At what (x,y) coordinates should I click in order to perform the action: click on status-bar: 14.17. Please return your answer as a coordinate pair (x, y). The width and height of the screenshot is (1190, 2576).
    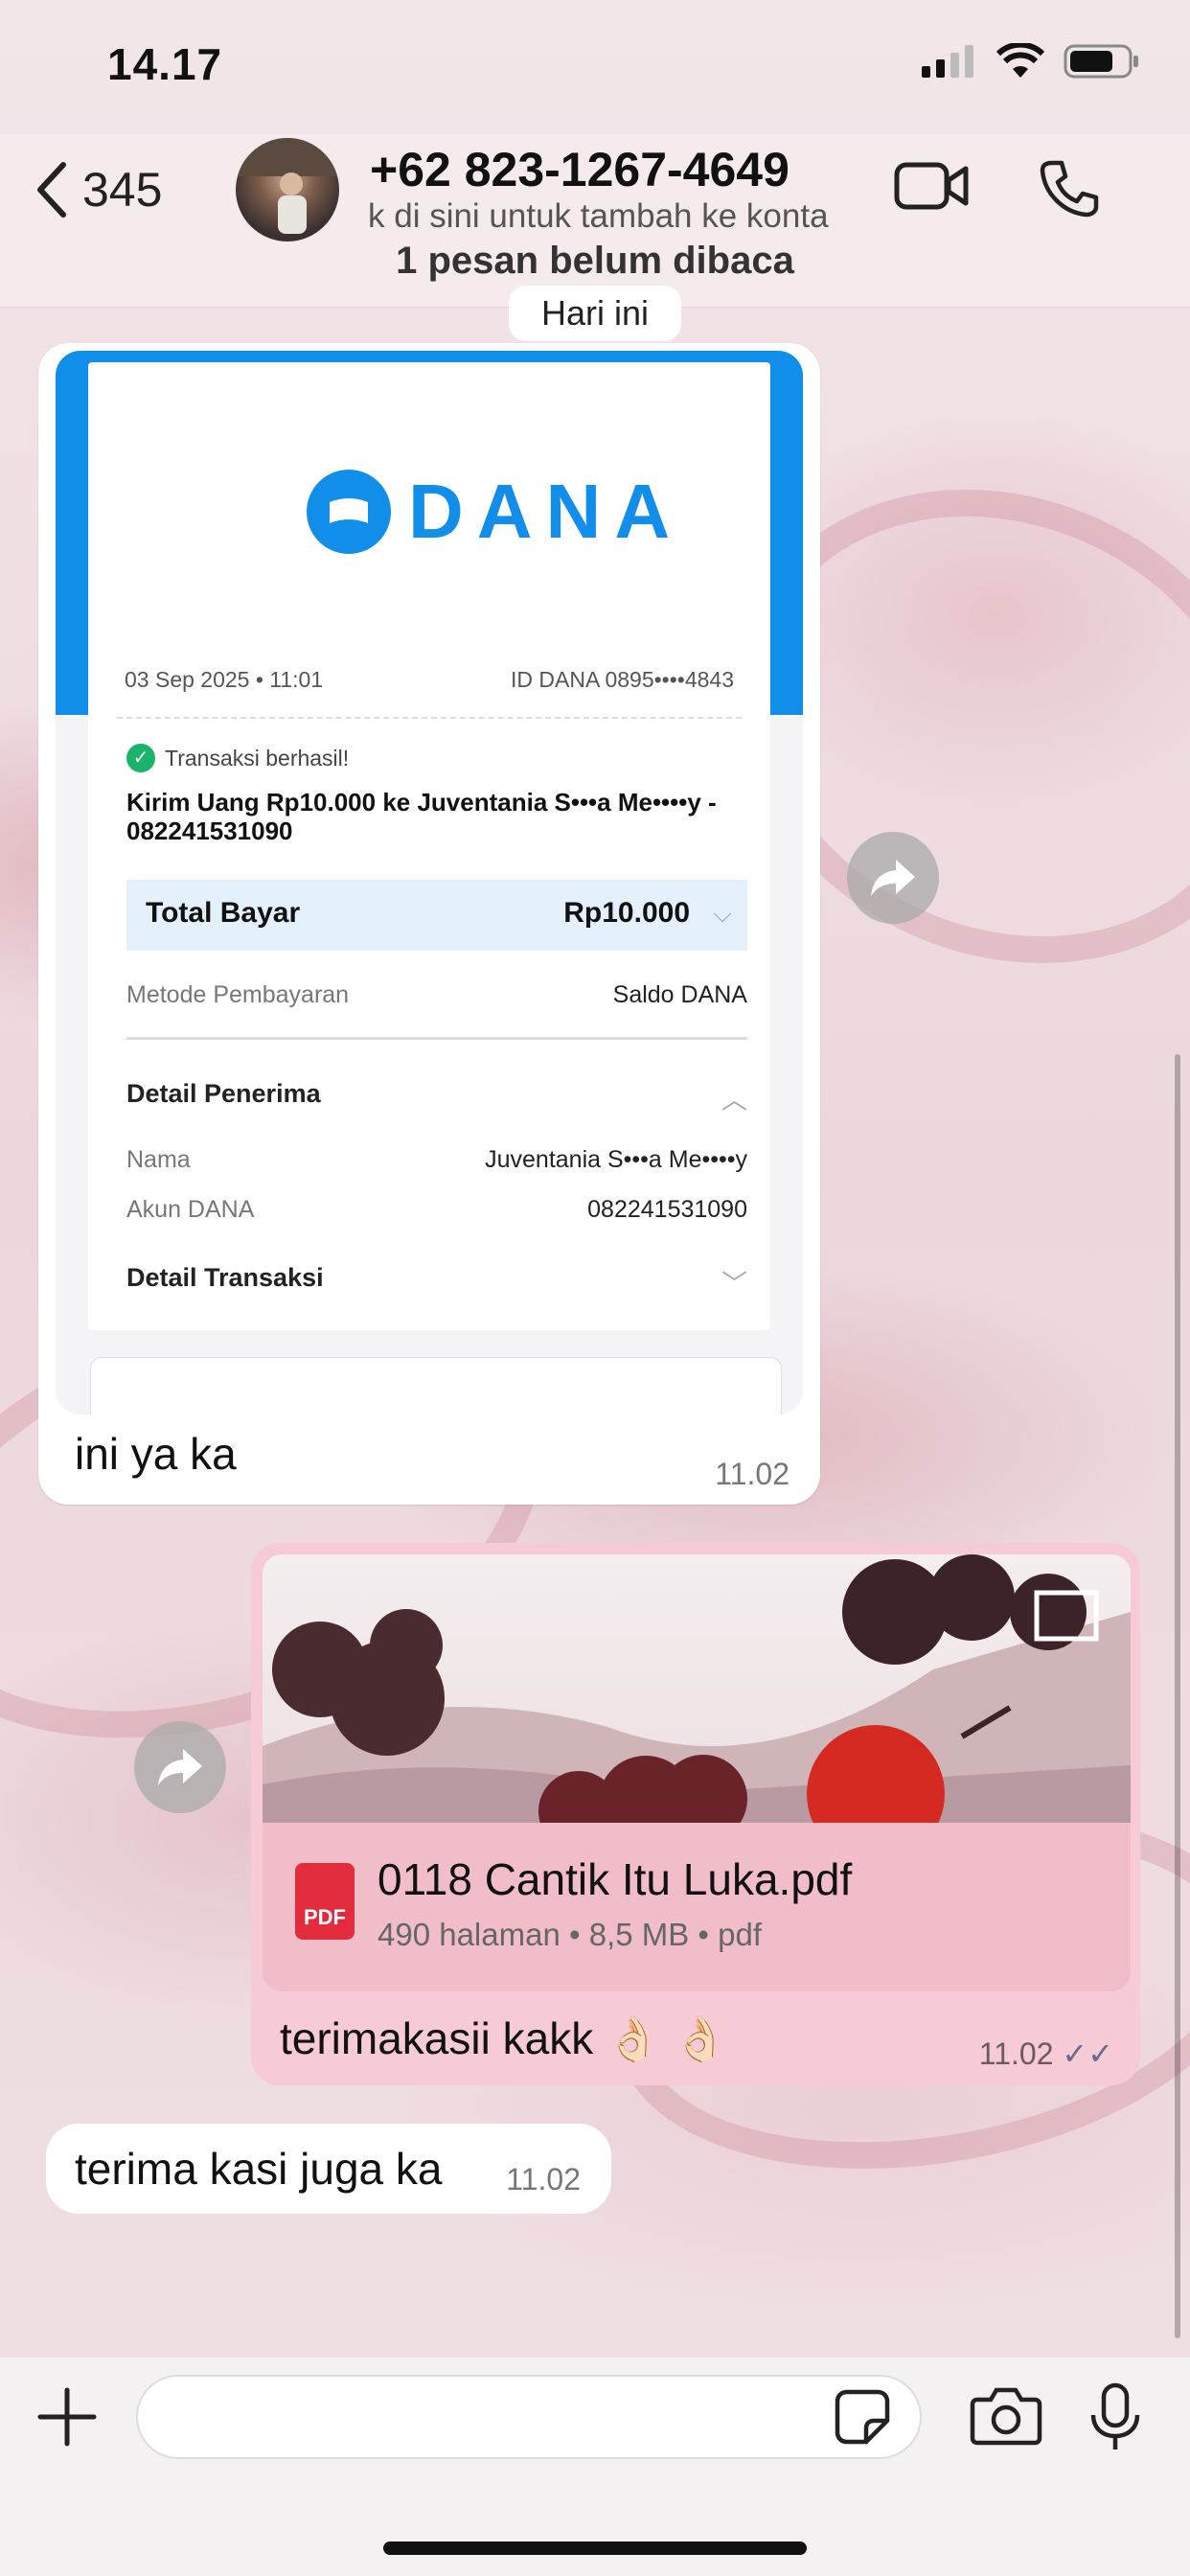
    Looking at the image, I should click on (595, 67).